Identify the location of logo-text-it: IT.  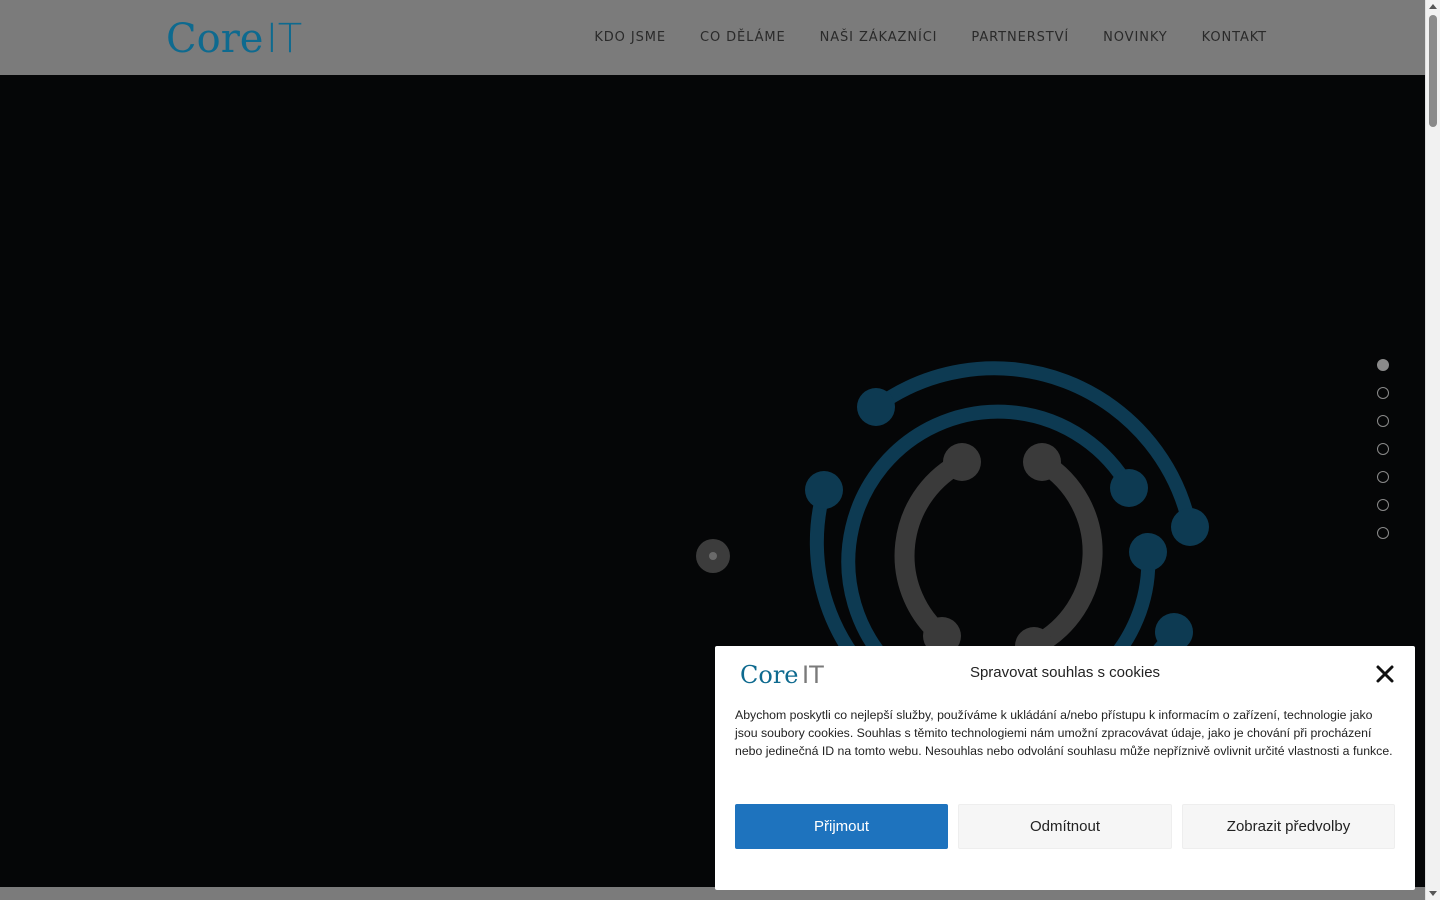
(284, 39).